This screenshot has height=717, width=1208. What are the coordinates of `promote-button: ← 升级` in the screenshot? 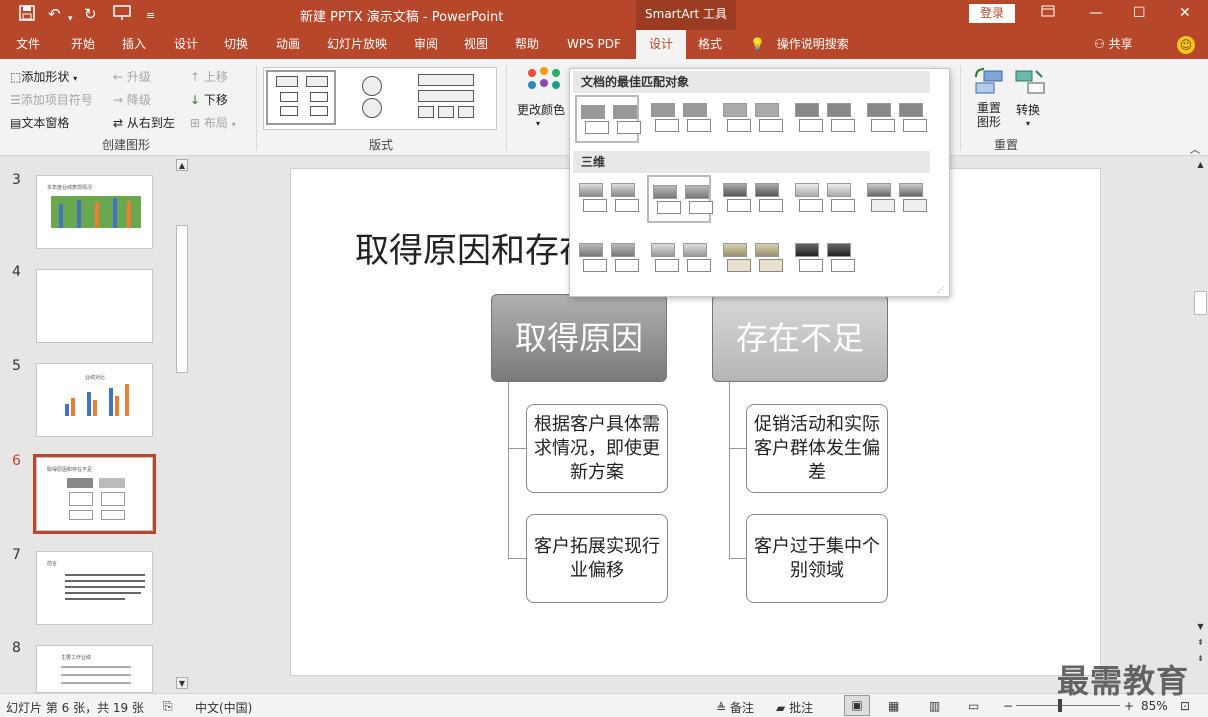 It's located at (132, 76).